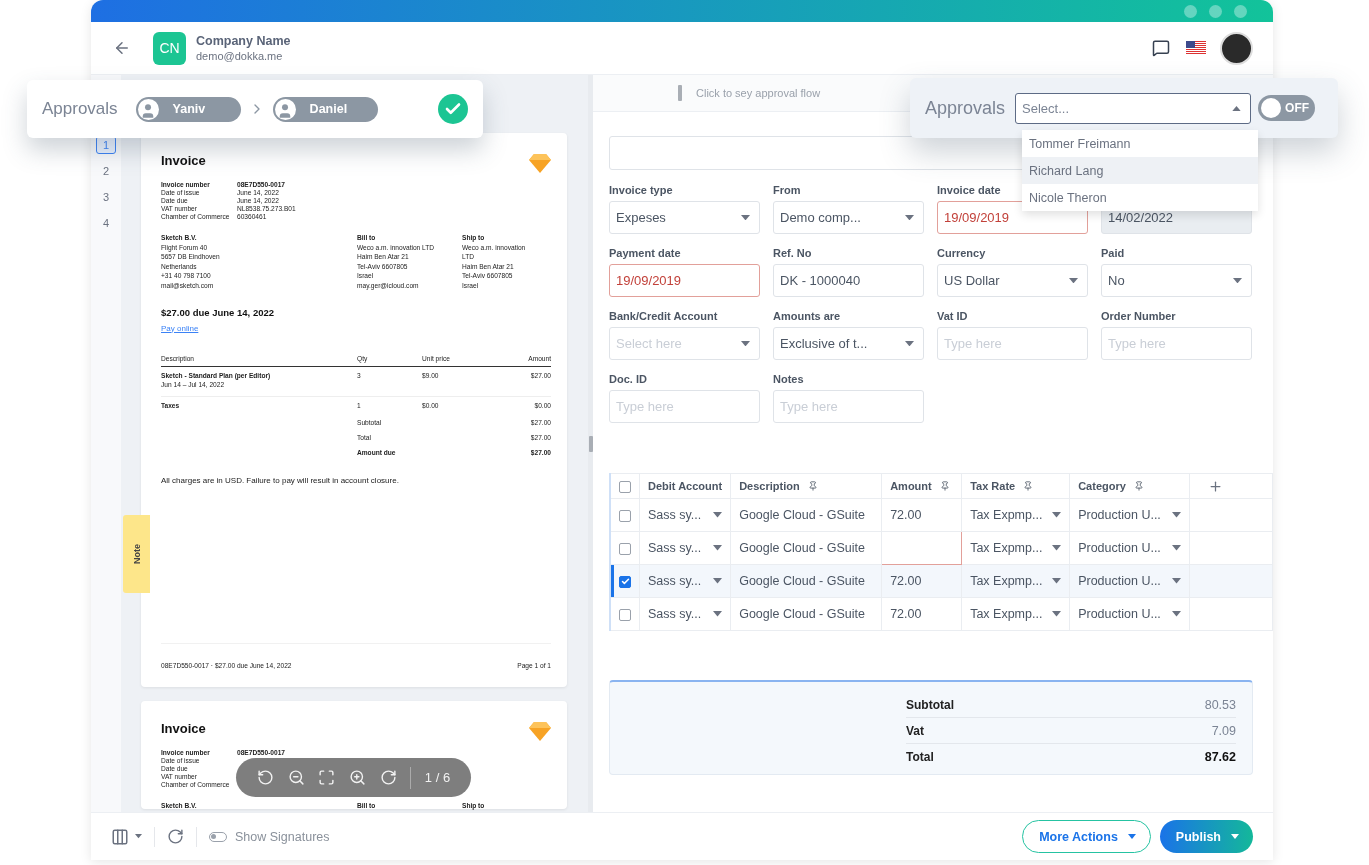 The width and height of the screenshot is (1369, 865). Describe the element at coordinates (684, 280) in the screenshot. I see `input-field: 19/09/2019` at that location.